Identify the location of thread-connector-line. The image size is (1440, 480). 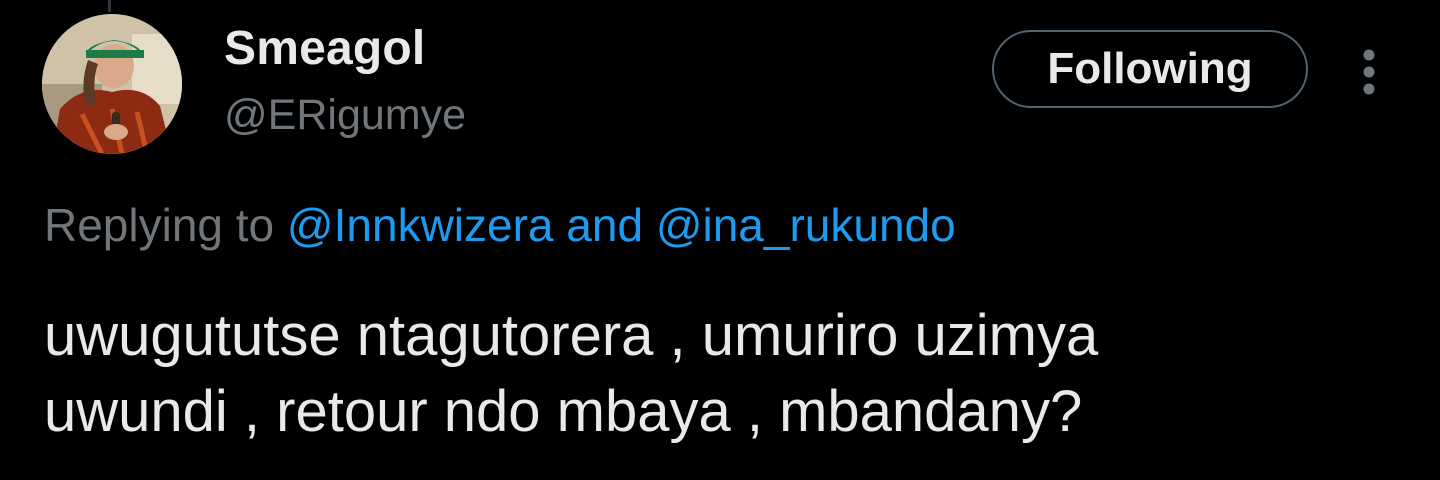
(109, 6).